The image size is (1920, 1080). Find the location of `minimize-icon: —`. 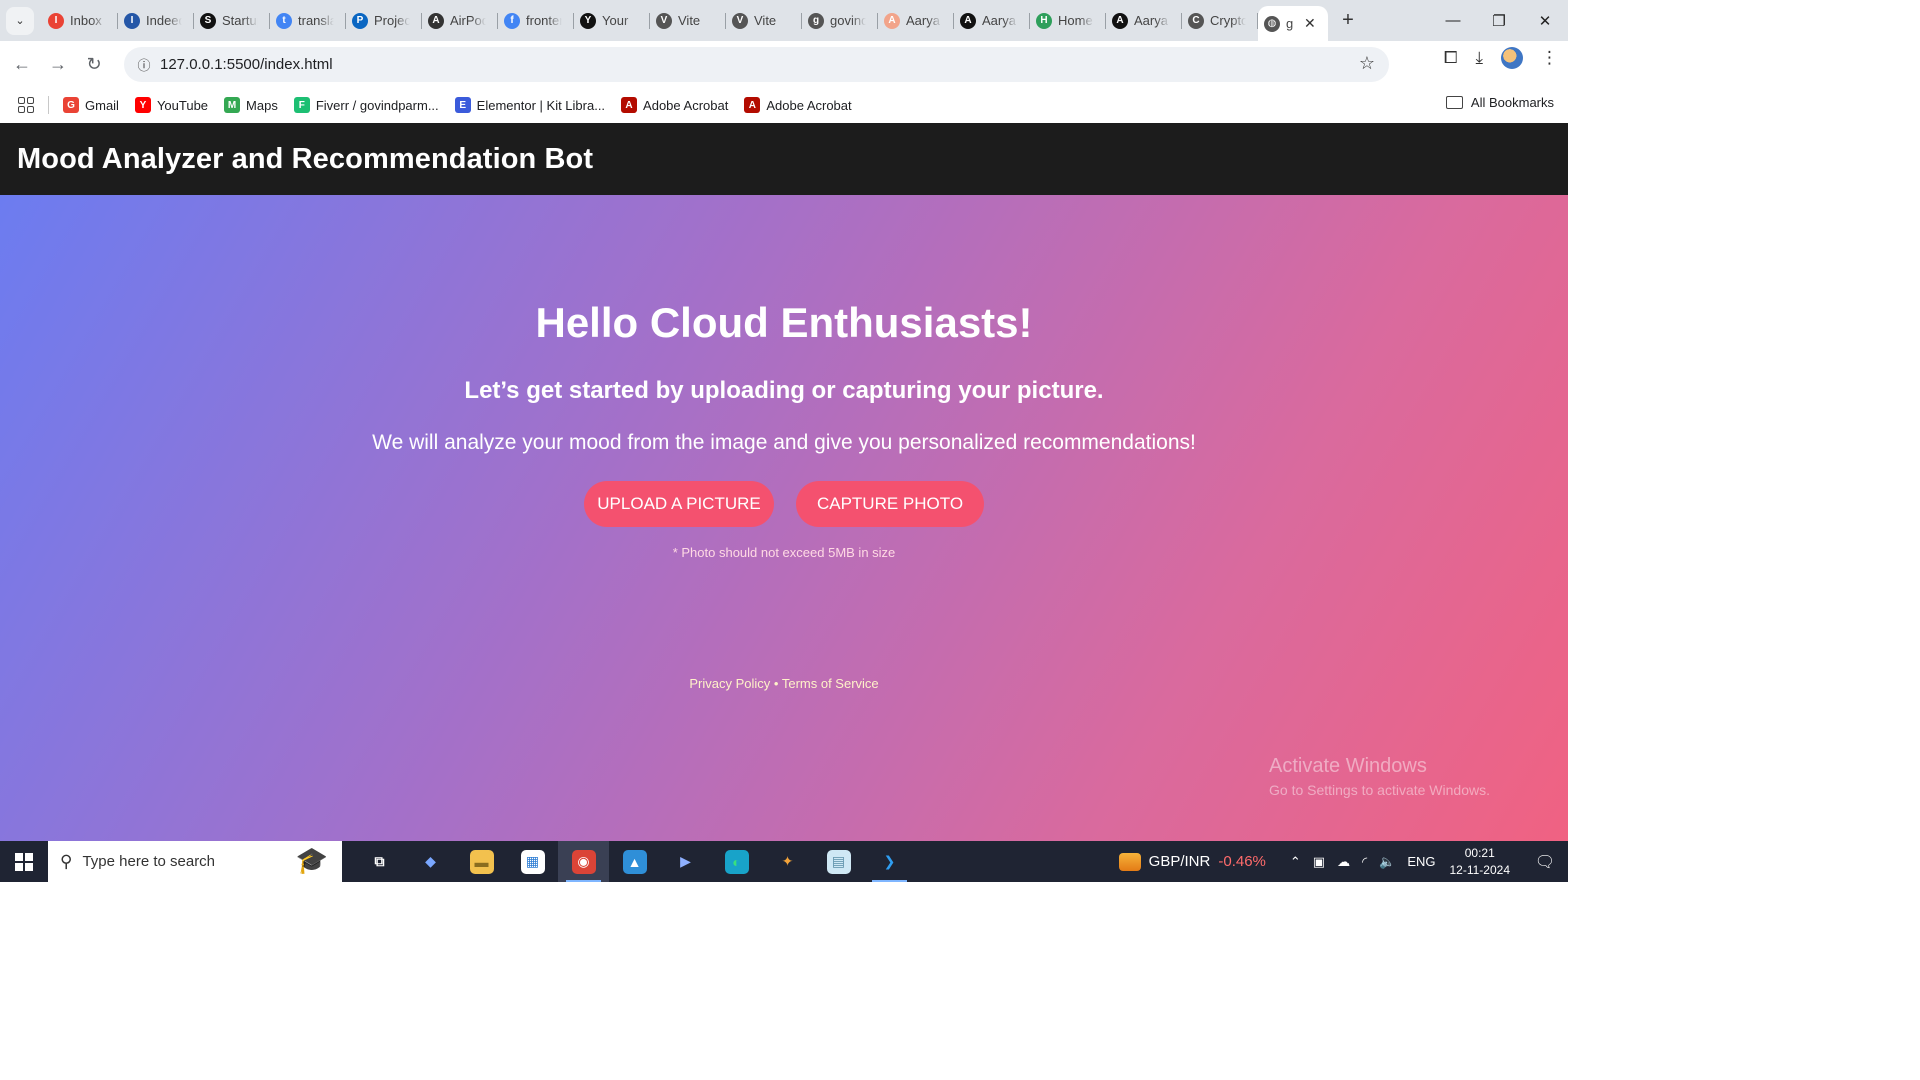

minimize-icon: — is located at coordinates (1453, 20).